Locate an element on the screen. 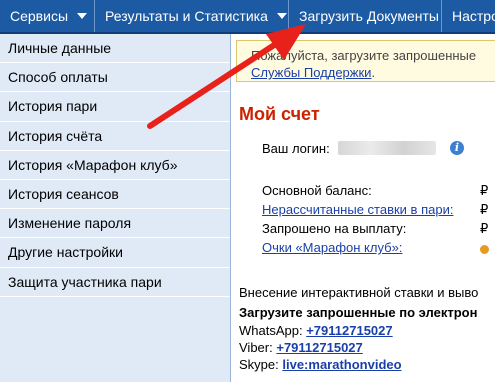 The image size is (495, 382). contact-whatsapp: WhatsApp: +79112715027 is located at coordinates (316, 330).